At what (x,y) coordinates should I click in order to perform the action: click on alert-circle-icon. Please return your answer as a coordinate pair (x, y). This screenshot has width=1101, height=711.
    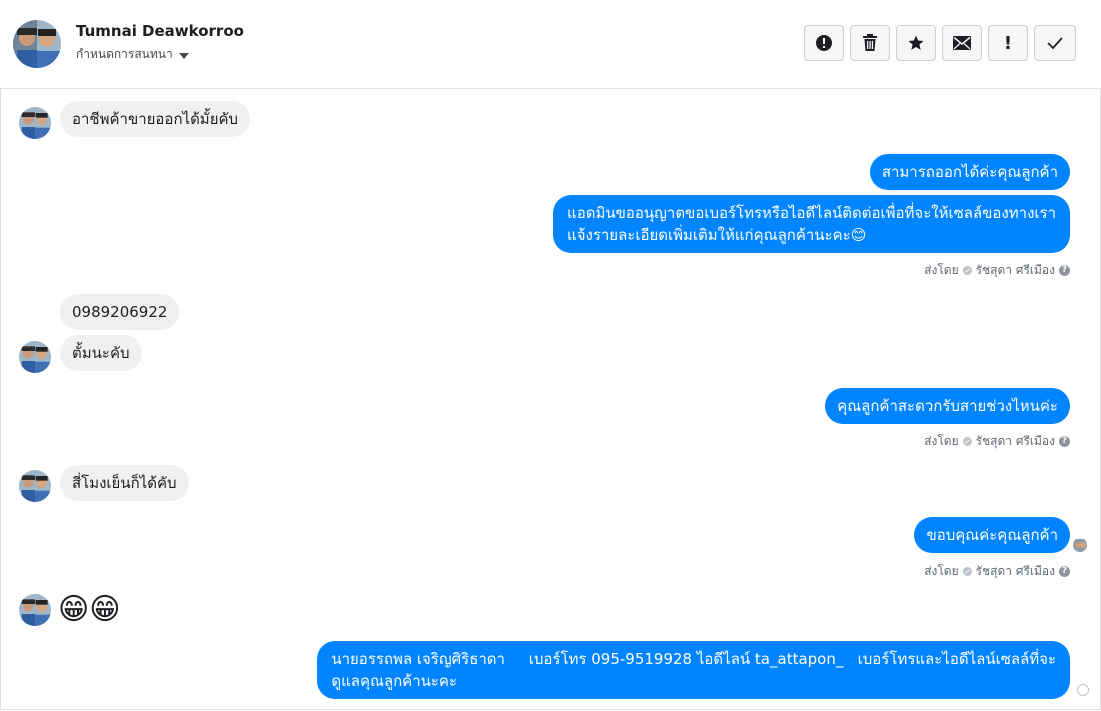
    Looking at the image, I should click on (824, 43).